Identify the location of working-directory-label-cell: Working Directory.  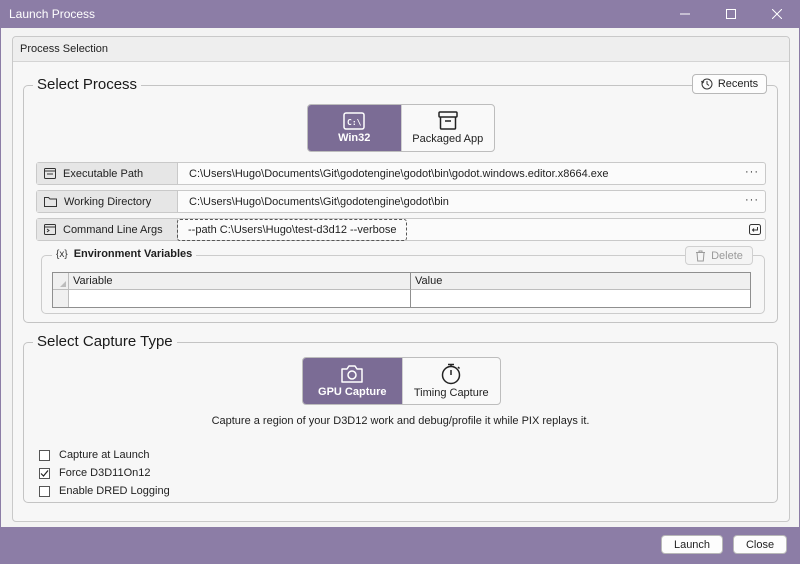
(107, 201).